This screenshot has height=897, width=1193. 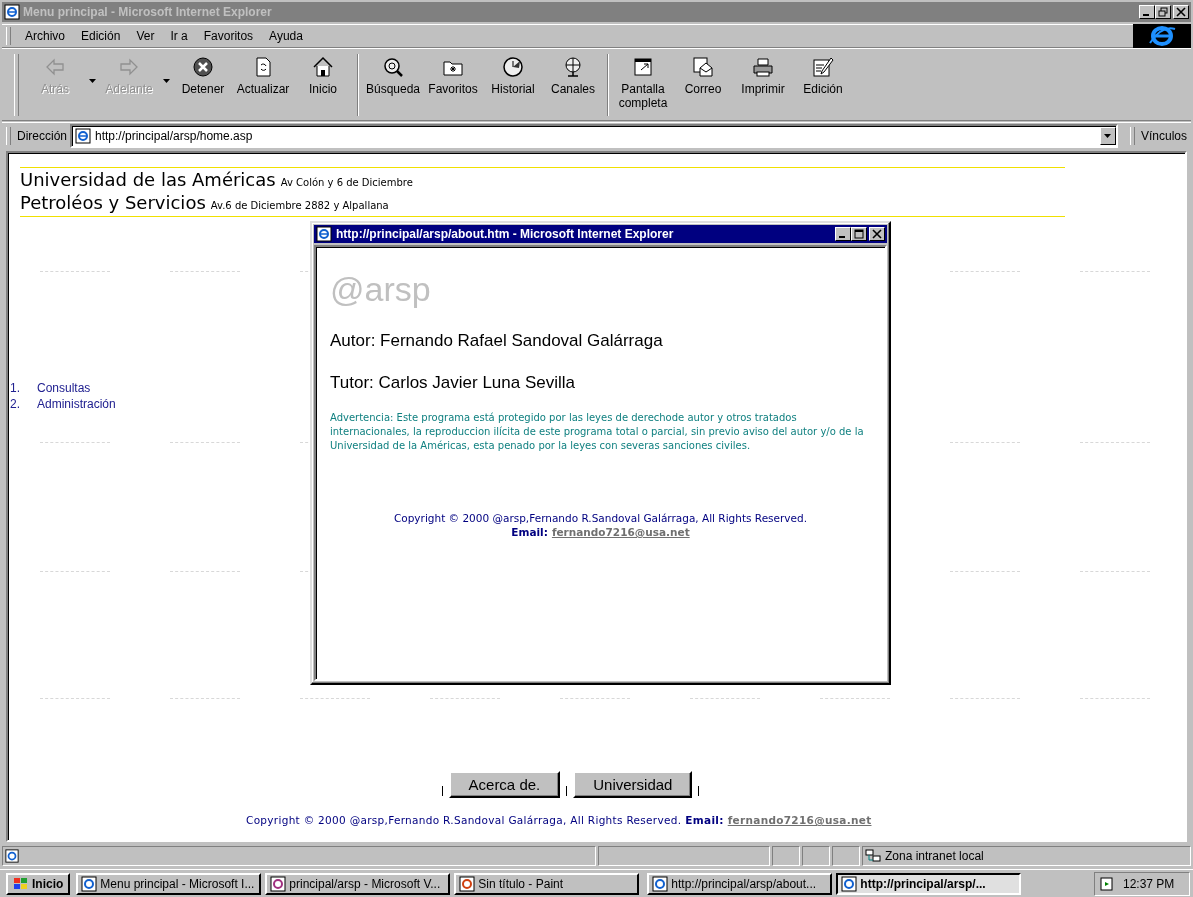 What do you see at coordinates (643, 84) in the screenshot?
I see `toolbar-button: Pantalla completa` at bounding box center [643, 84].